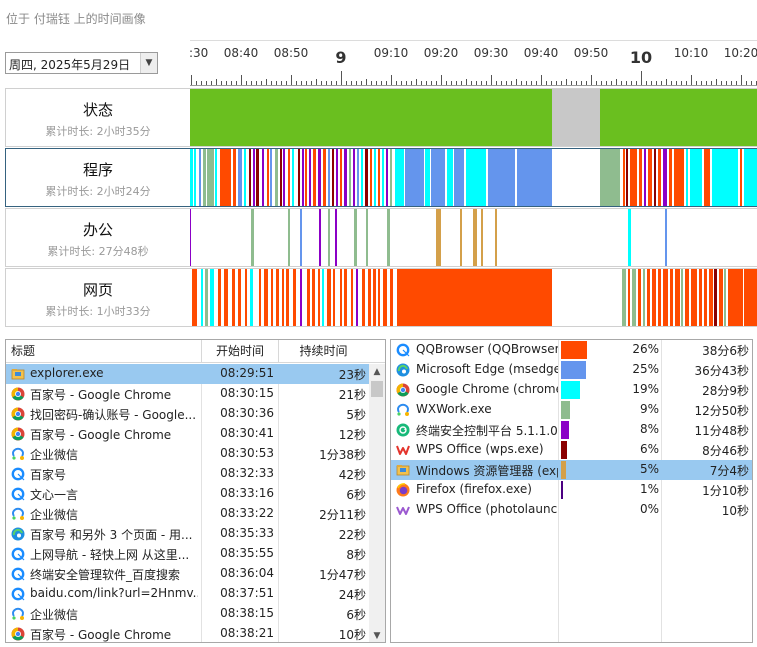 This screenshot has width=757, height=647. What do you see at coordinates (187, 474) in the screenshot?
I see `table-row: 百家号 08:32:33 42秒` at bounding box center [187, 474].